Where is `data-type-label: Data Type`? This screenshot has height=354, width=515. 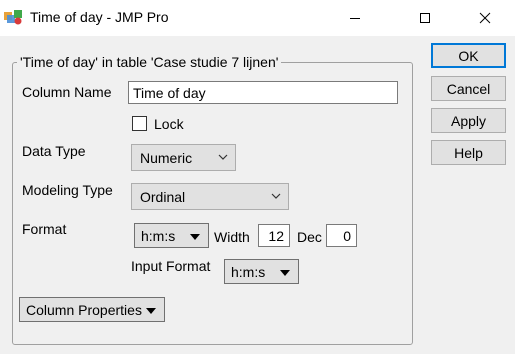
data-type-label: Data Type is located at coordinates (54, 151).